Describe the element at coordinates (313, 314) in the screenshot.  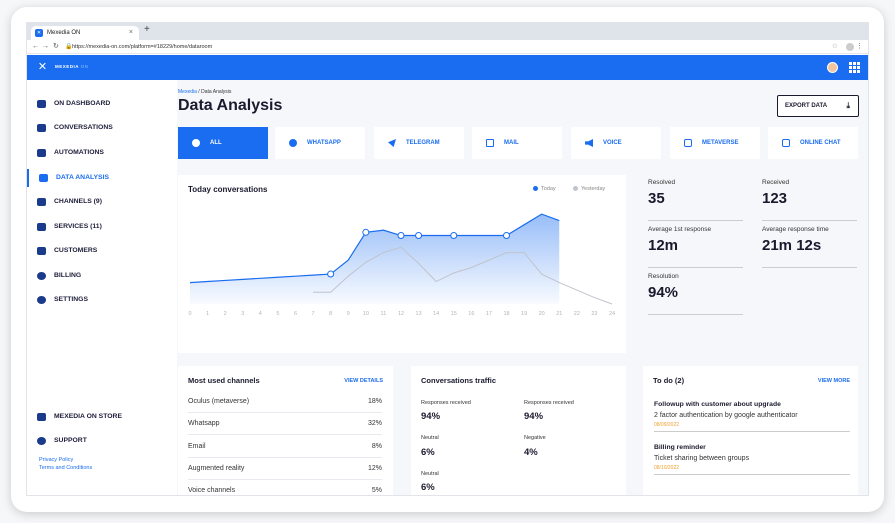
I see `x-tick-label: 7` at that location.